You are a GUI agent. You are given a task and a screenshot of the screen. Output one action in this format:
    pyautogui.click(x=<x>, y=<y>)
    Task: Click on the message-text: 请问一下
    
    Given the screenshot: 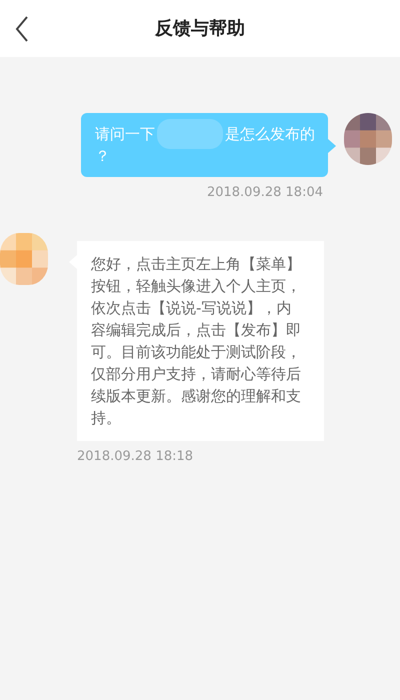 What is the action you would take?
    pyautogui.click(x=125, y=134)
    